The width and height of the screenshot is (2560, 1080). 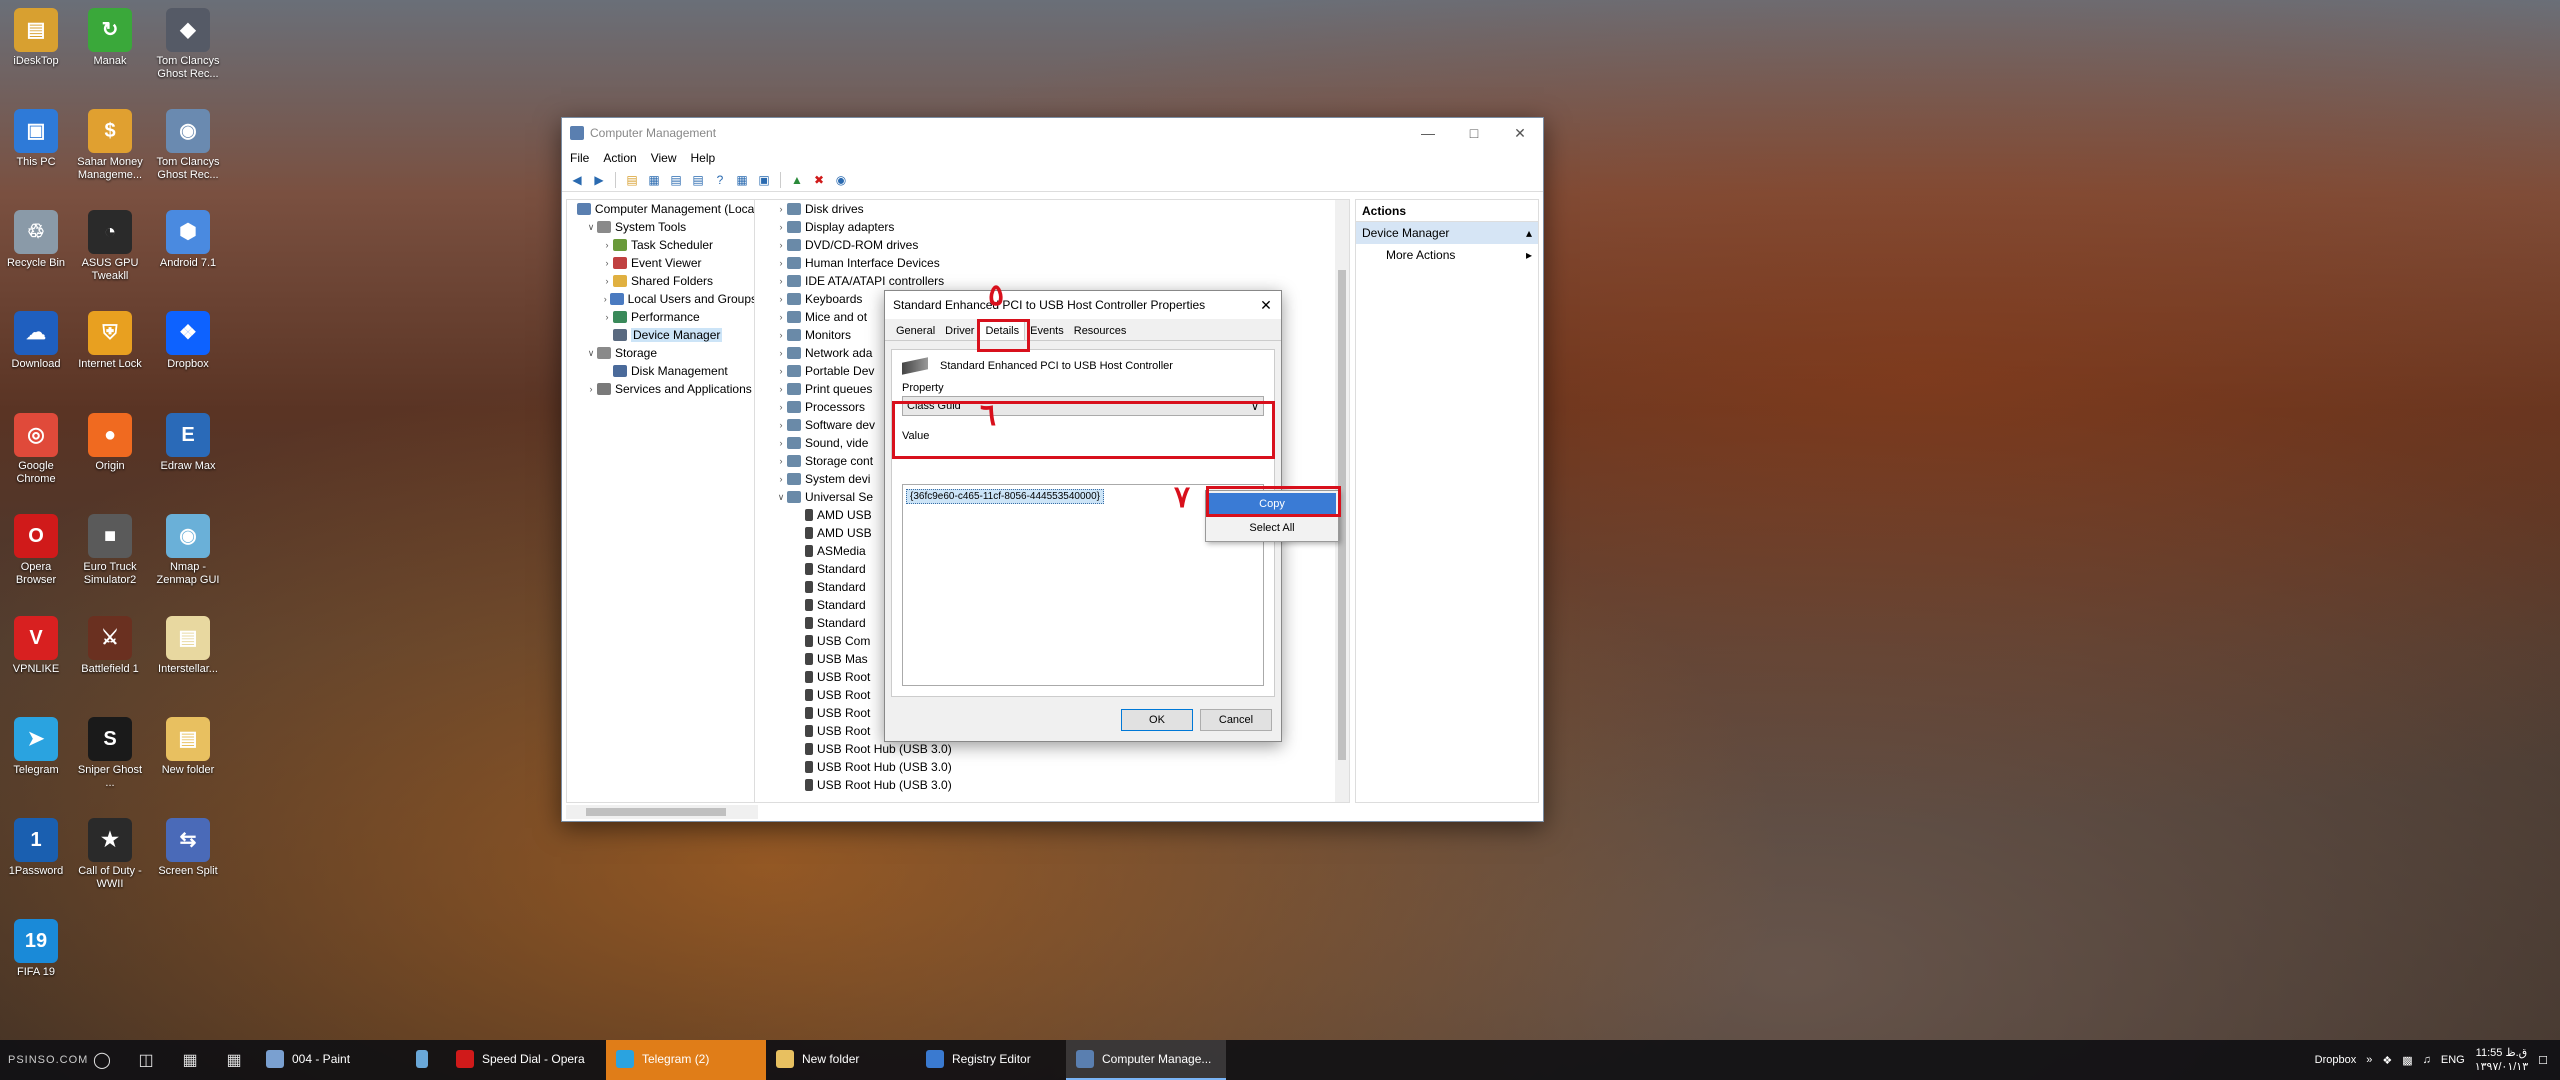 What do you see at coordinates (331, 1060) in the screenshot?
I see `taskbar-app: 004 - Paint` at bounding box center [331, 1060].